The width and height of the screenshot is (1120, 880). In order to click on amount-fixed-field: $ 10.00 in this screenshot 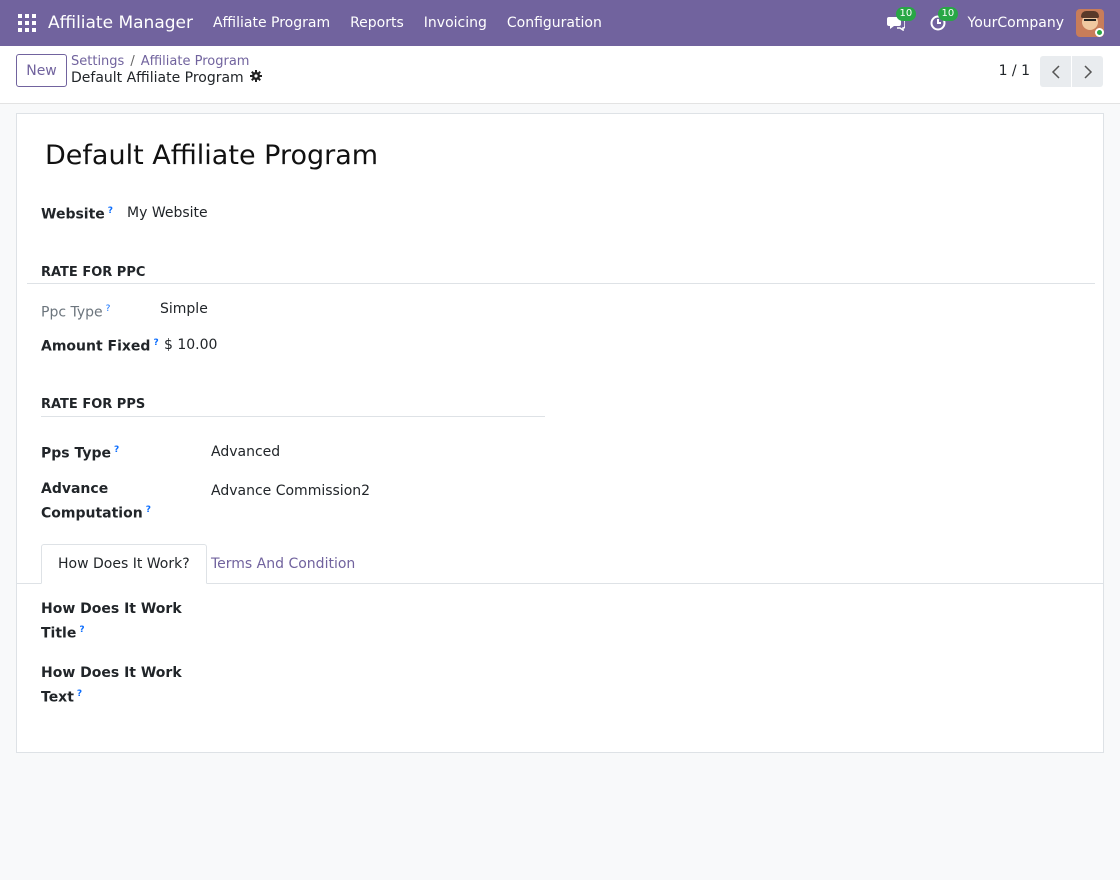, I will do `click(190, 345)`.